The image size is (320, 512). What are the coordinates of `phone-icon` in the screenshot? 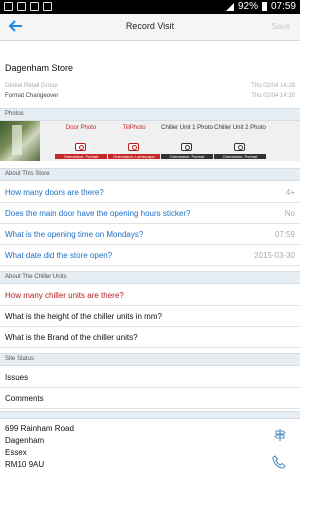 It's located at (279, 462).